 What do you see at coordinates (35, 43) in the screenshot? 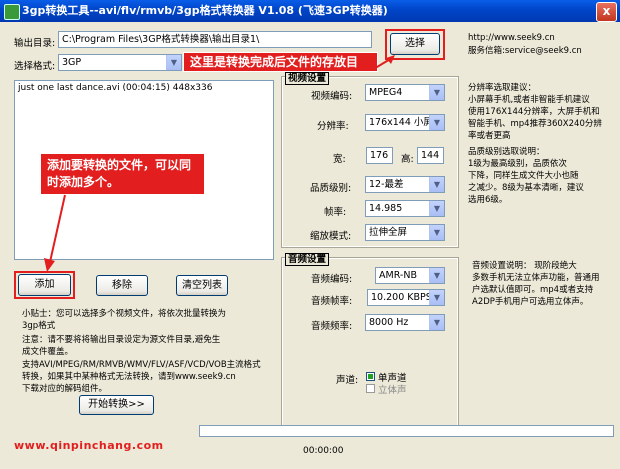
I see `output-dir-label: 输出目录:` at bounding box center [35, 43].